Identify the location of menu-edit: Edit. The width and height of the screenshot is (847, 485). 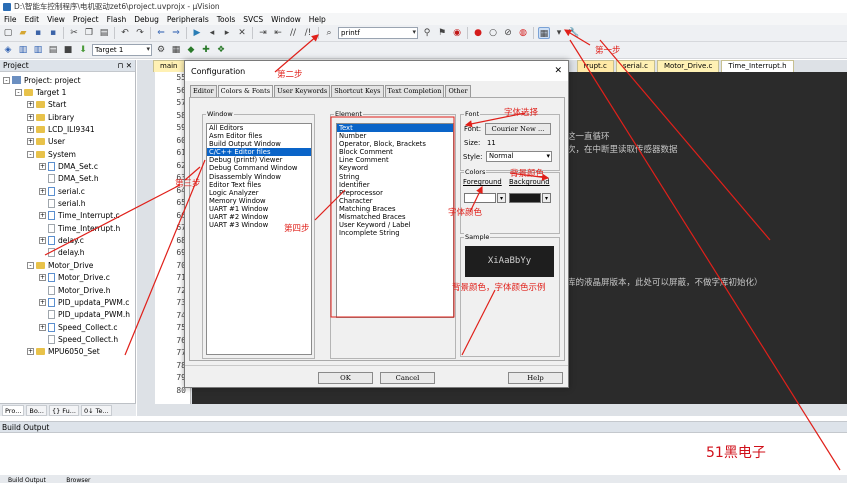
(32, 19).